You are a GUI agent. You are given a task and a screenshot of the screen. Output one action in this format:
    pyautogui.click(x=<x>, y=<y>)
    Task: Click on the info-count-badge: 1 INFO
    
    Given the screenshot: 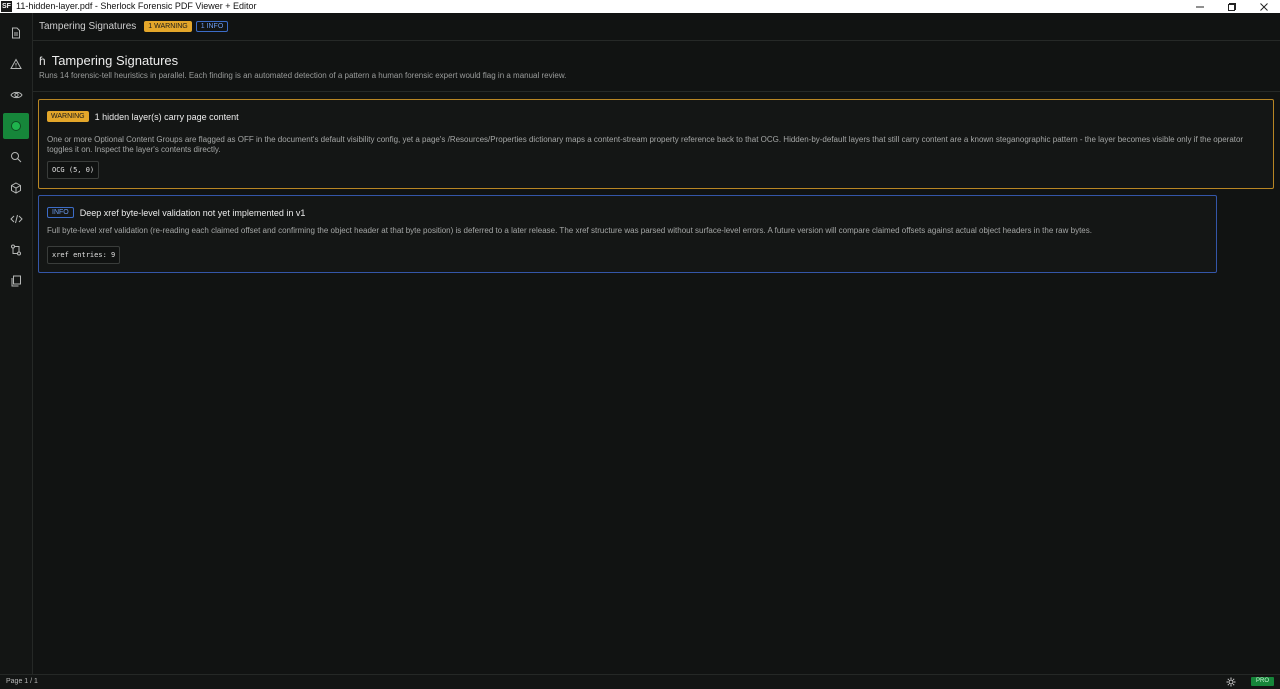 What is the action you would take?
    pyautogui.click(x=212, y=26)
    